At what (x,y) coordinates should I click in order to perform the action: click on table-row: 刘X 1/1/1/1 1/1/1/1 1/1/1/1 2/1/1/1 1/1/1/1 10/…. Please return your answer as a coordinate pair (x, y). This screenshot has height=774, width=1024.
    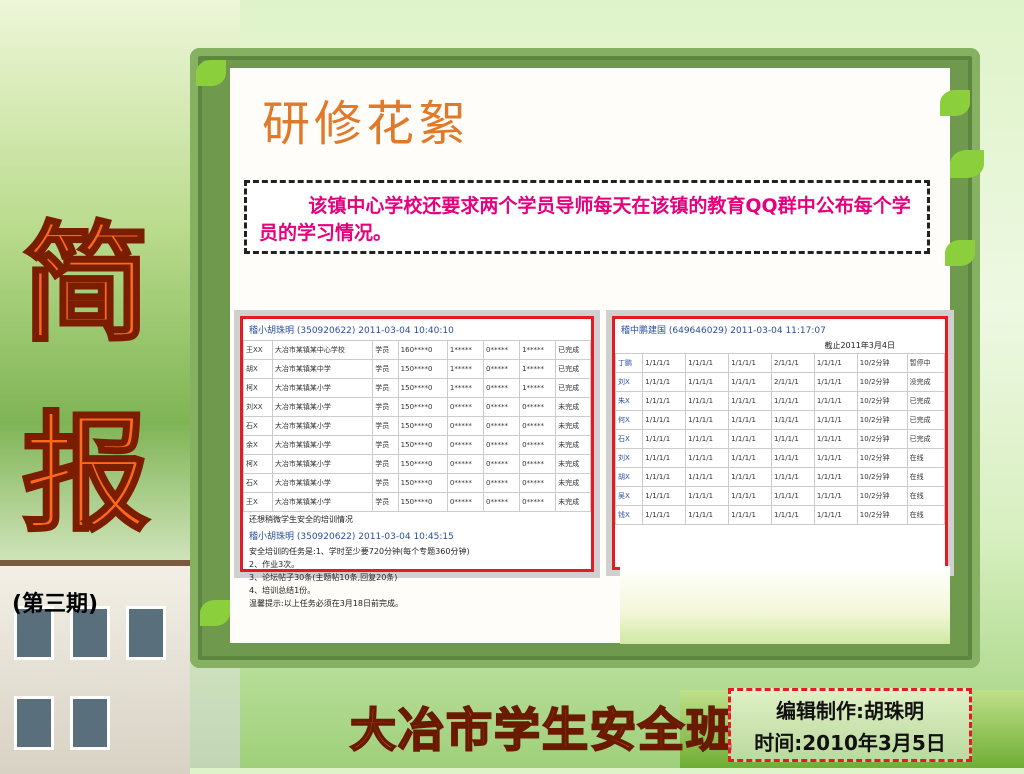
    Looking at the image, I should click on (780, 382).